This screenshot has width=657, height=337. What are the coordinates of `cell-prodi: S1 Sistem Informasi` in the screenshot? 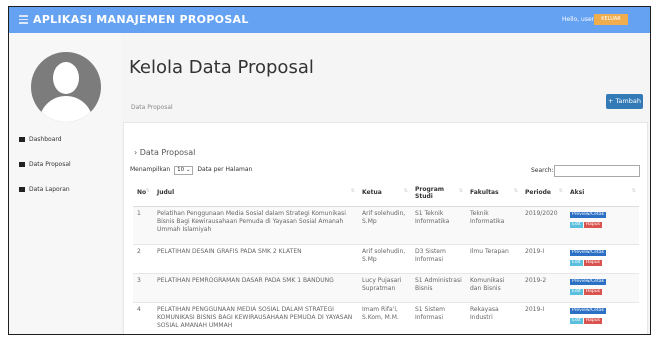 It's located at (438, 318).